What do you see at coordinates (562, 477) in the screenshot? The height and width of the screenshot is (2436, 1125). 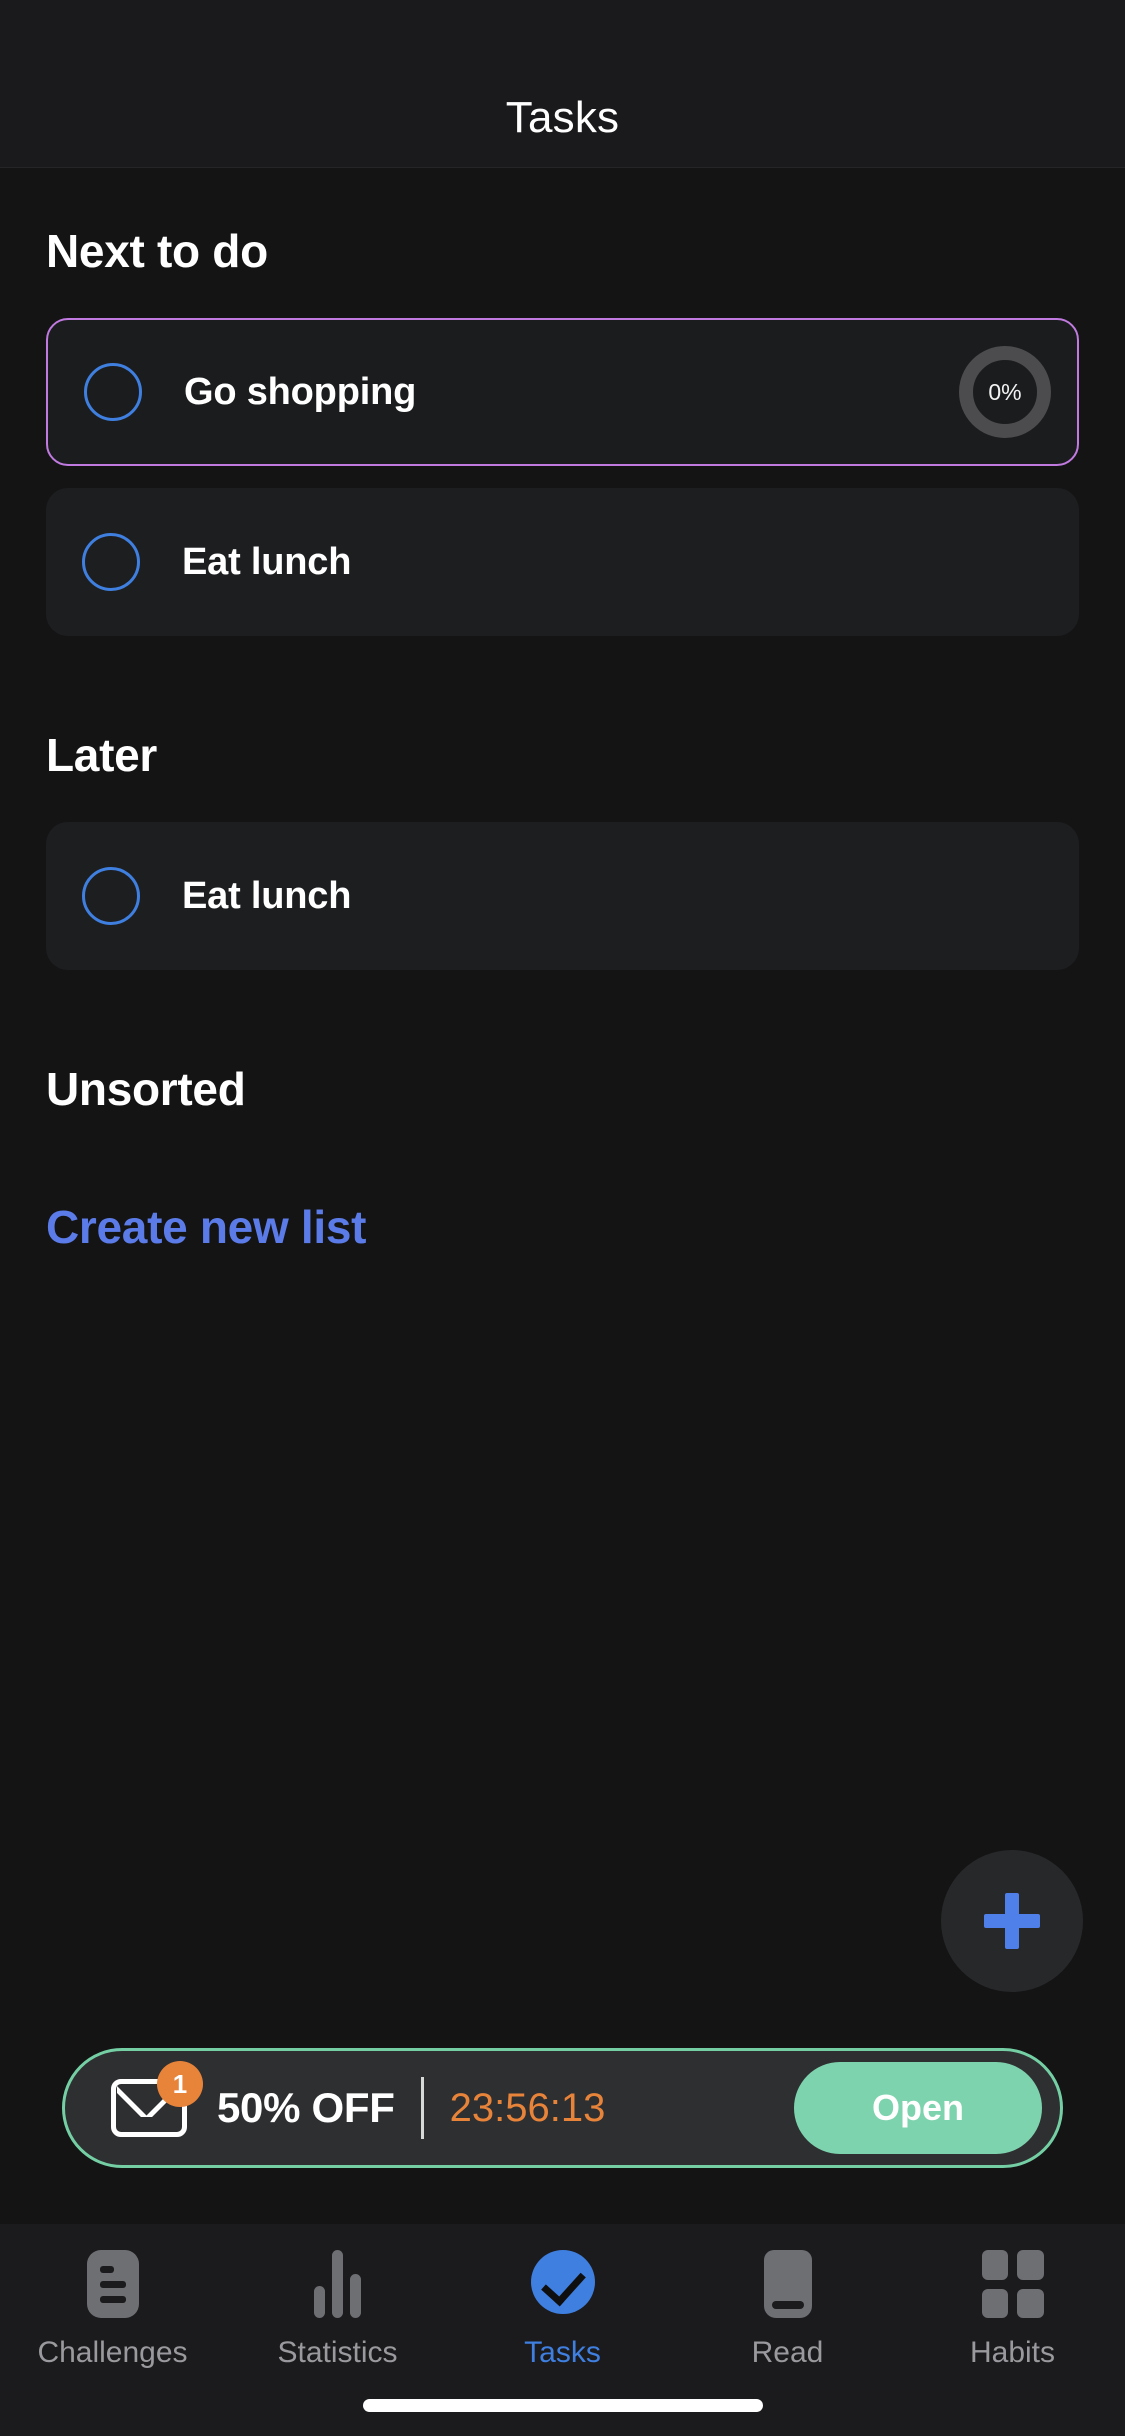 I see `task-list-next: Go shopping 0% Eat lunch` at bounding box center [562, 477].